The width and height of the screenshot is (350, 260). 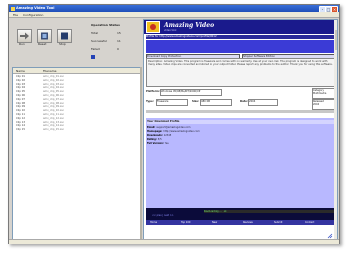 What do you see at coordinates (53, 80) in the screenshot?
I see `list-item-file: amv_clip_02.avi` at bounding box center [53, 80].